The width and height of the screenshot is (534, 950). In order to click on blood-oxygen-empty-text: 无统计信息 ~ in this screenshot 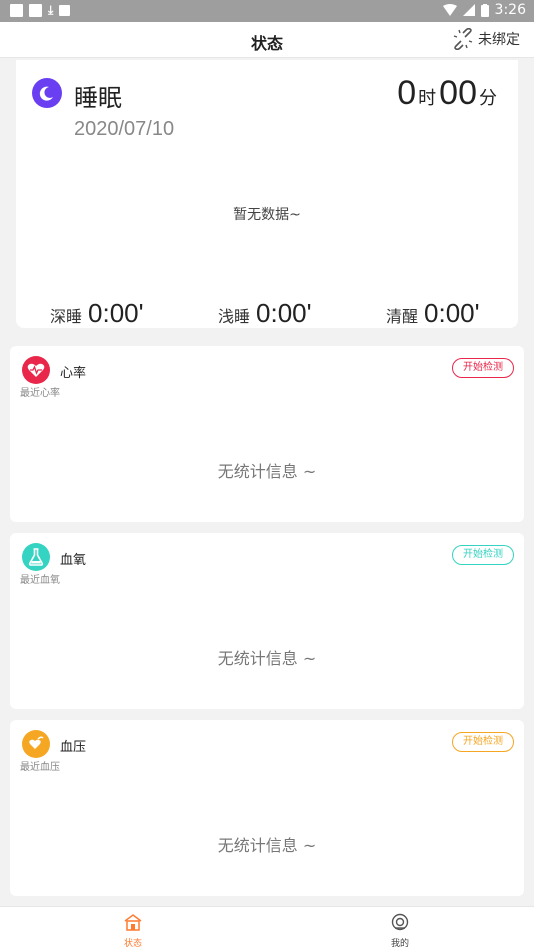, I will do `click(267, 658)`.